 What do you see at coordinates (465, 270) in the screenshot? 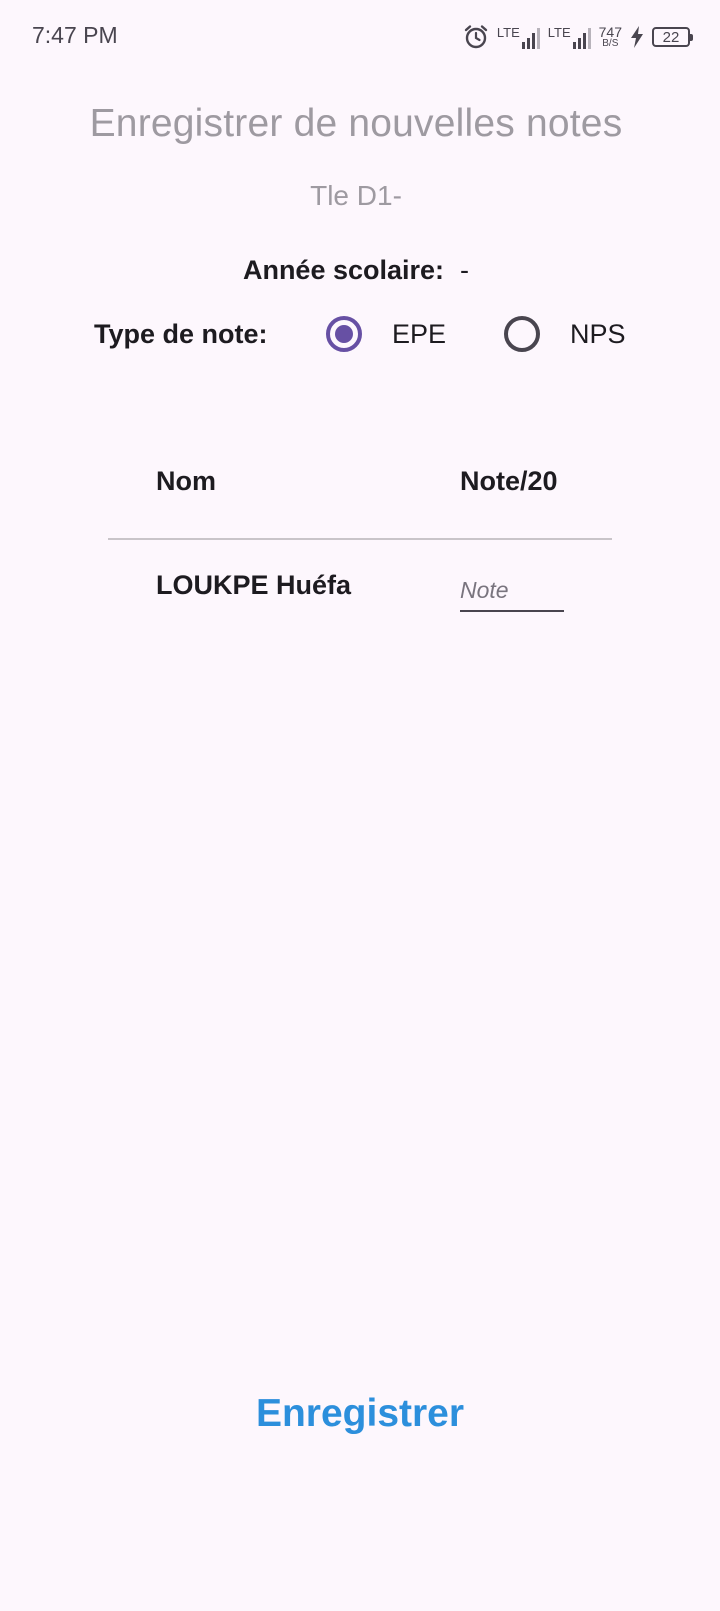
I see `school-year-value: -` at bounding box center [465, 270].